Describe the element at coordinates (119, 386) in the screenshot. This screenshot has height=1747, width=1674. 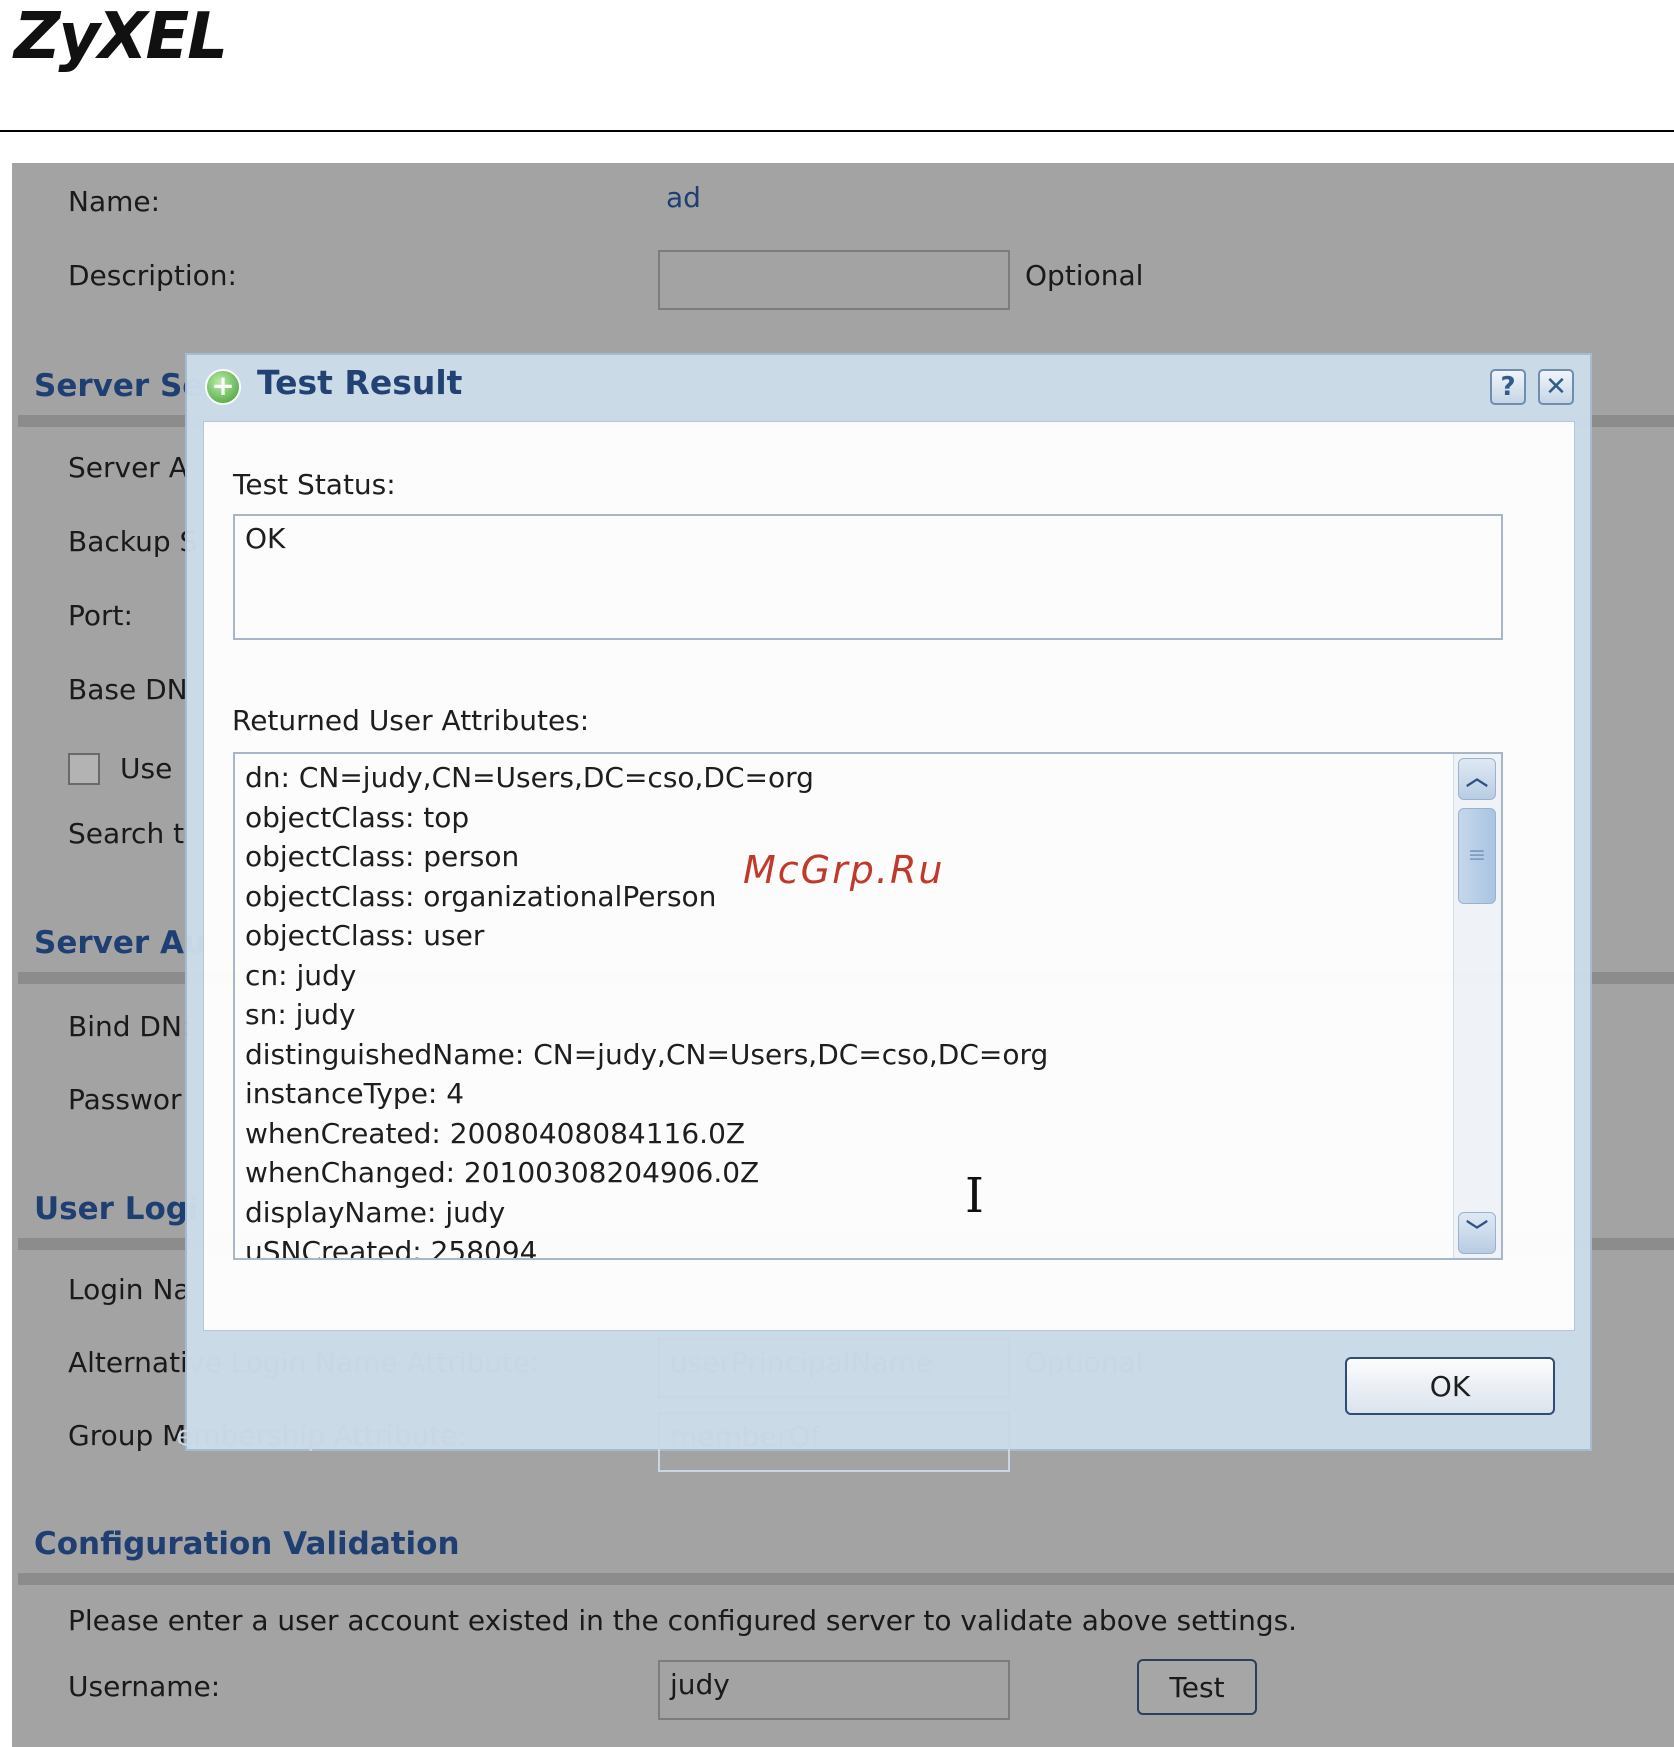
I see `section-server-settings: Server Se` at that location.